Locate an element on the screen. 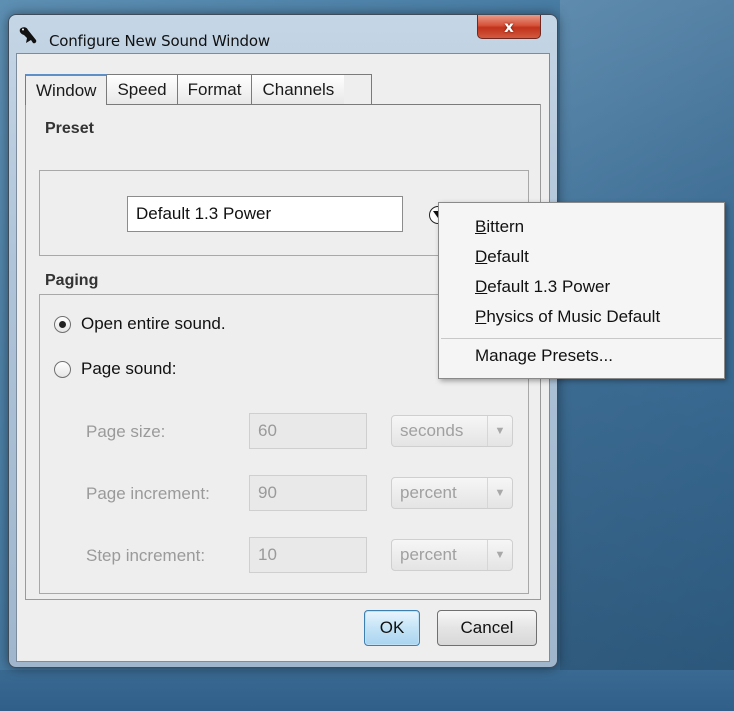 The width and height of the screenshot is (734, 711). close-button: x is located at coordinates (509, 27).